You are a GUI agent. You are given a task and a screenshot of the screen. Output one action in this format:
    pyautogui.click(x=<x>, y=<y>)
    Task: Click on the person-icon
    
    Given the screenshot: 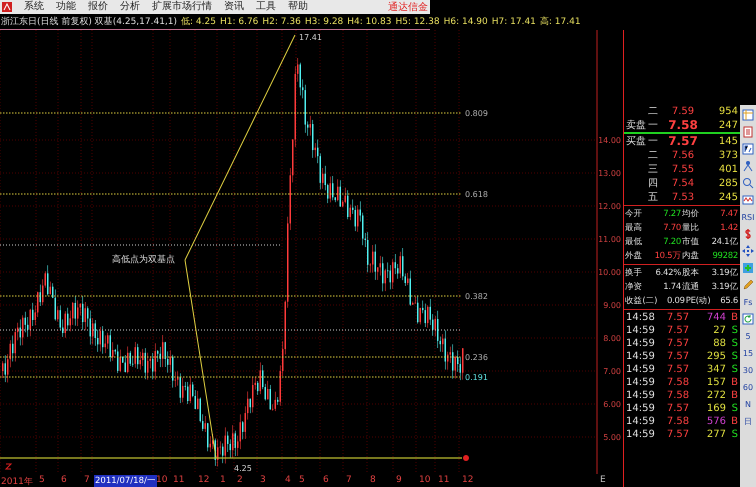 What is the action you would take?
    pyautogui.click(x=748, y=166)
    